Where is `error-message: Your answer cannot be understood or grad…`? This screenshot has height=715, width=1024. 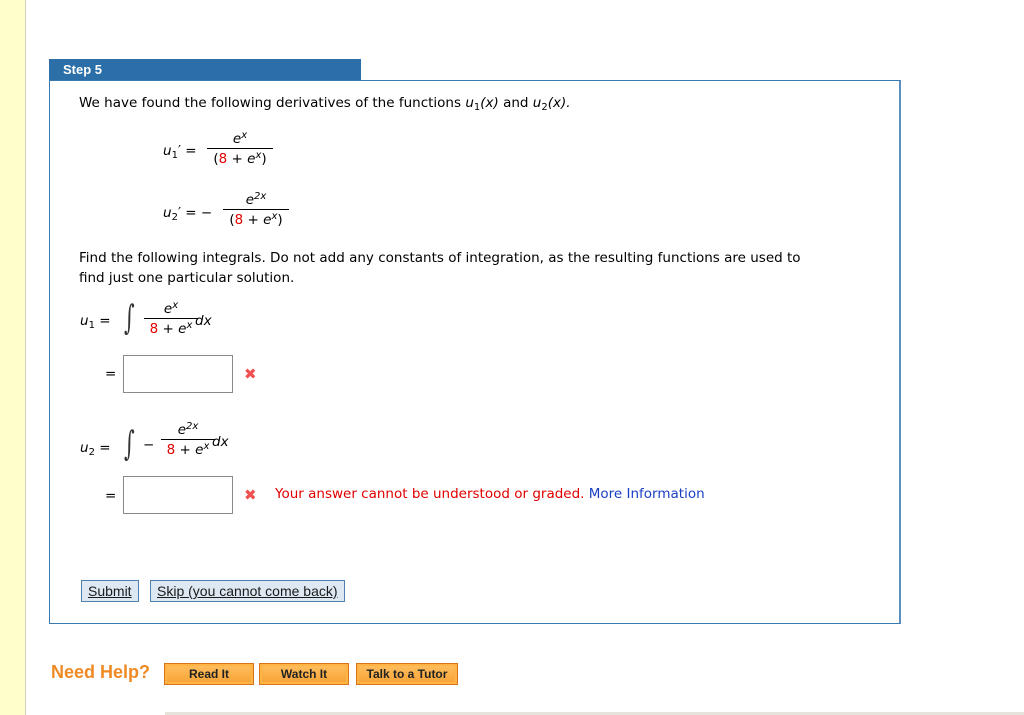
error-message: Your answer cannot be understood or grad… is located at coordinates (490, 494).